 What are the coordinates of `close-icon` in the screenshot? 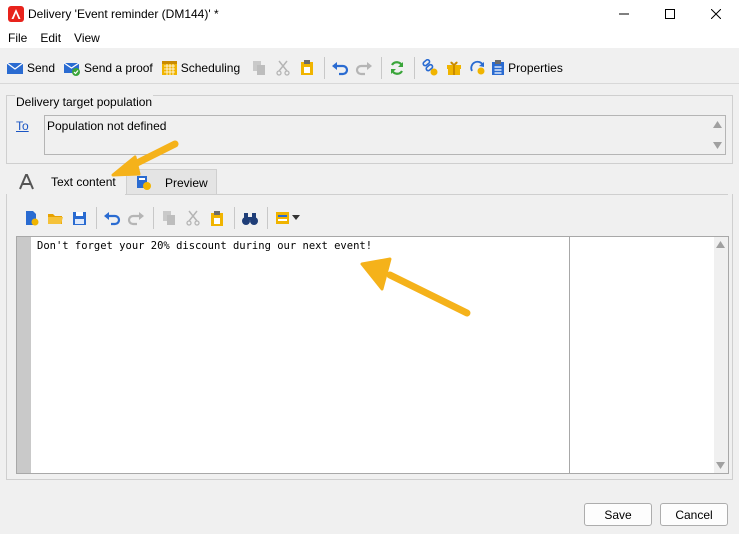 It's located at (716, 14).